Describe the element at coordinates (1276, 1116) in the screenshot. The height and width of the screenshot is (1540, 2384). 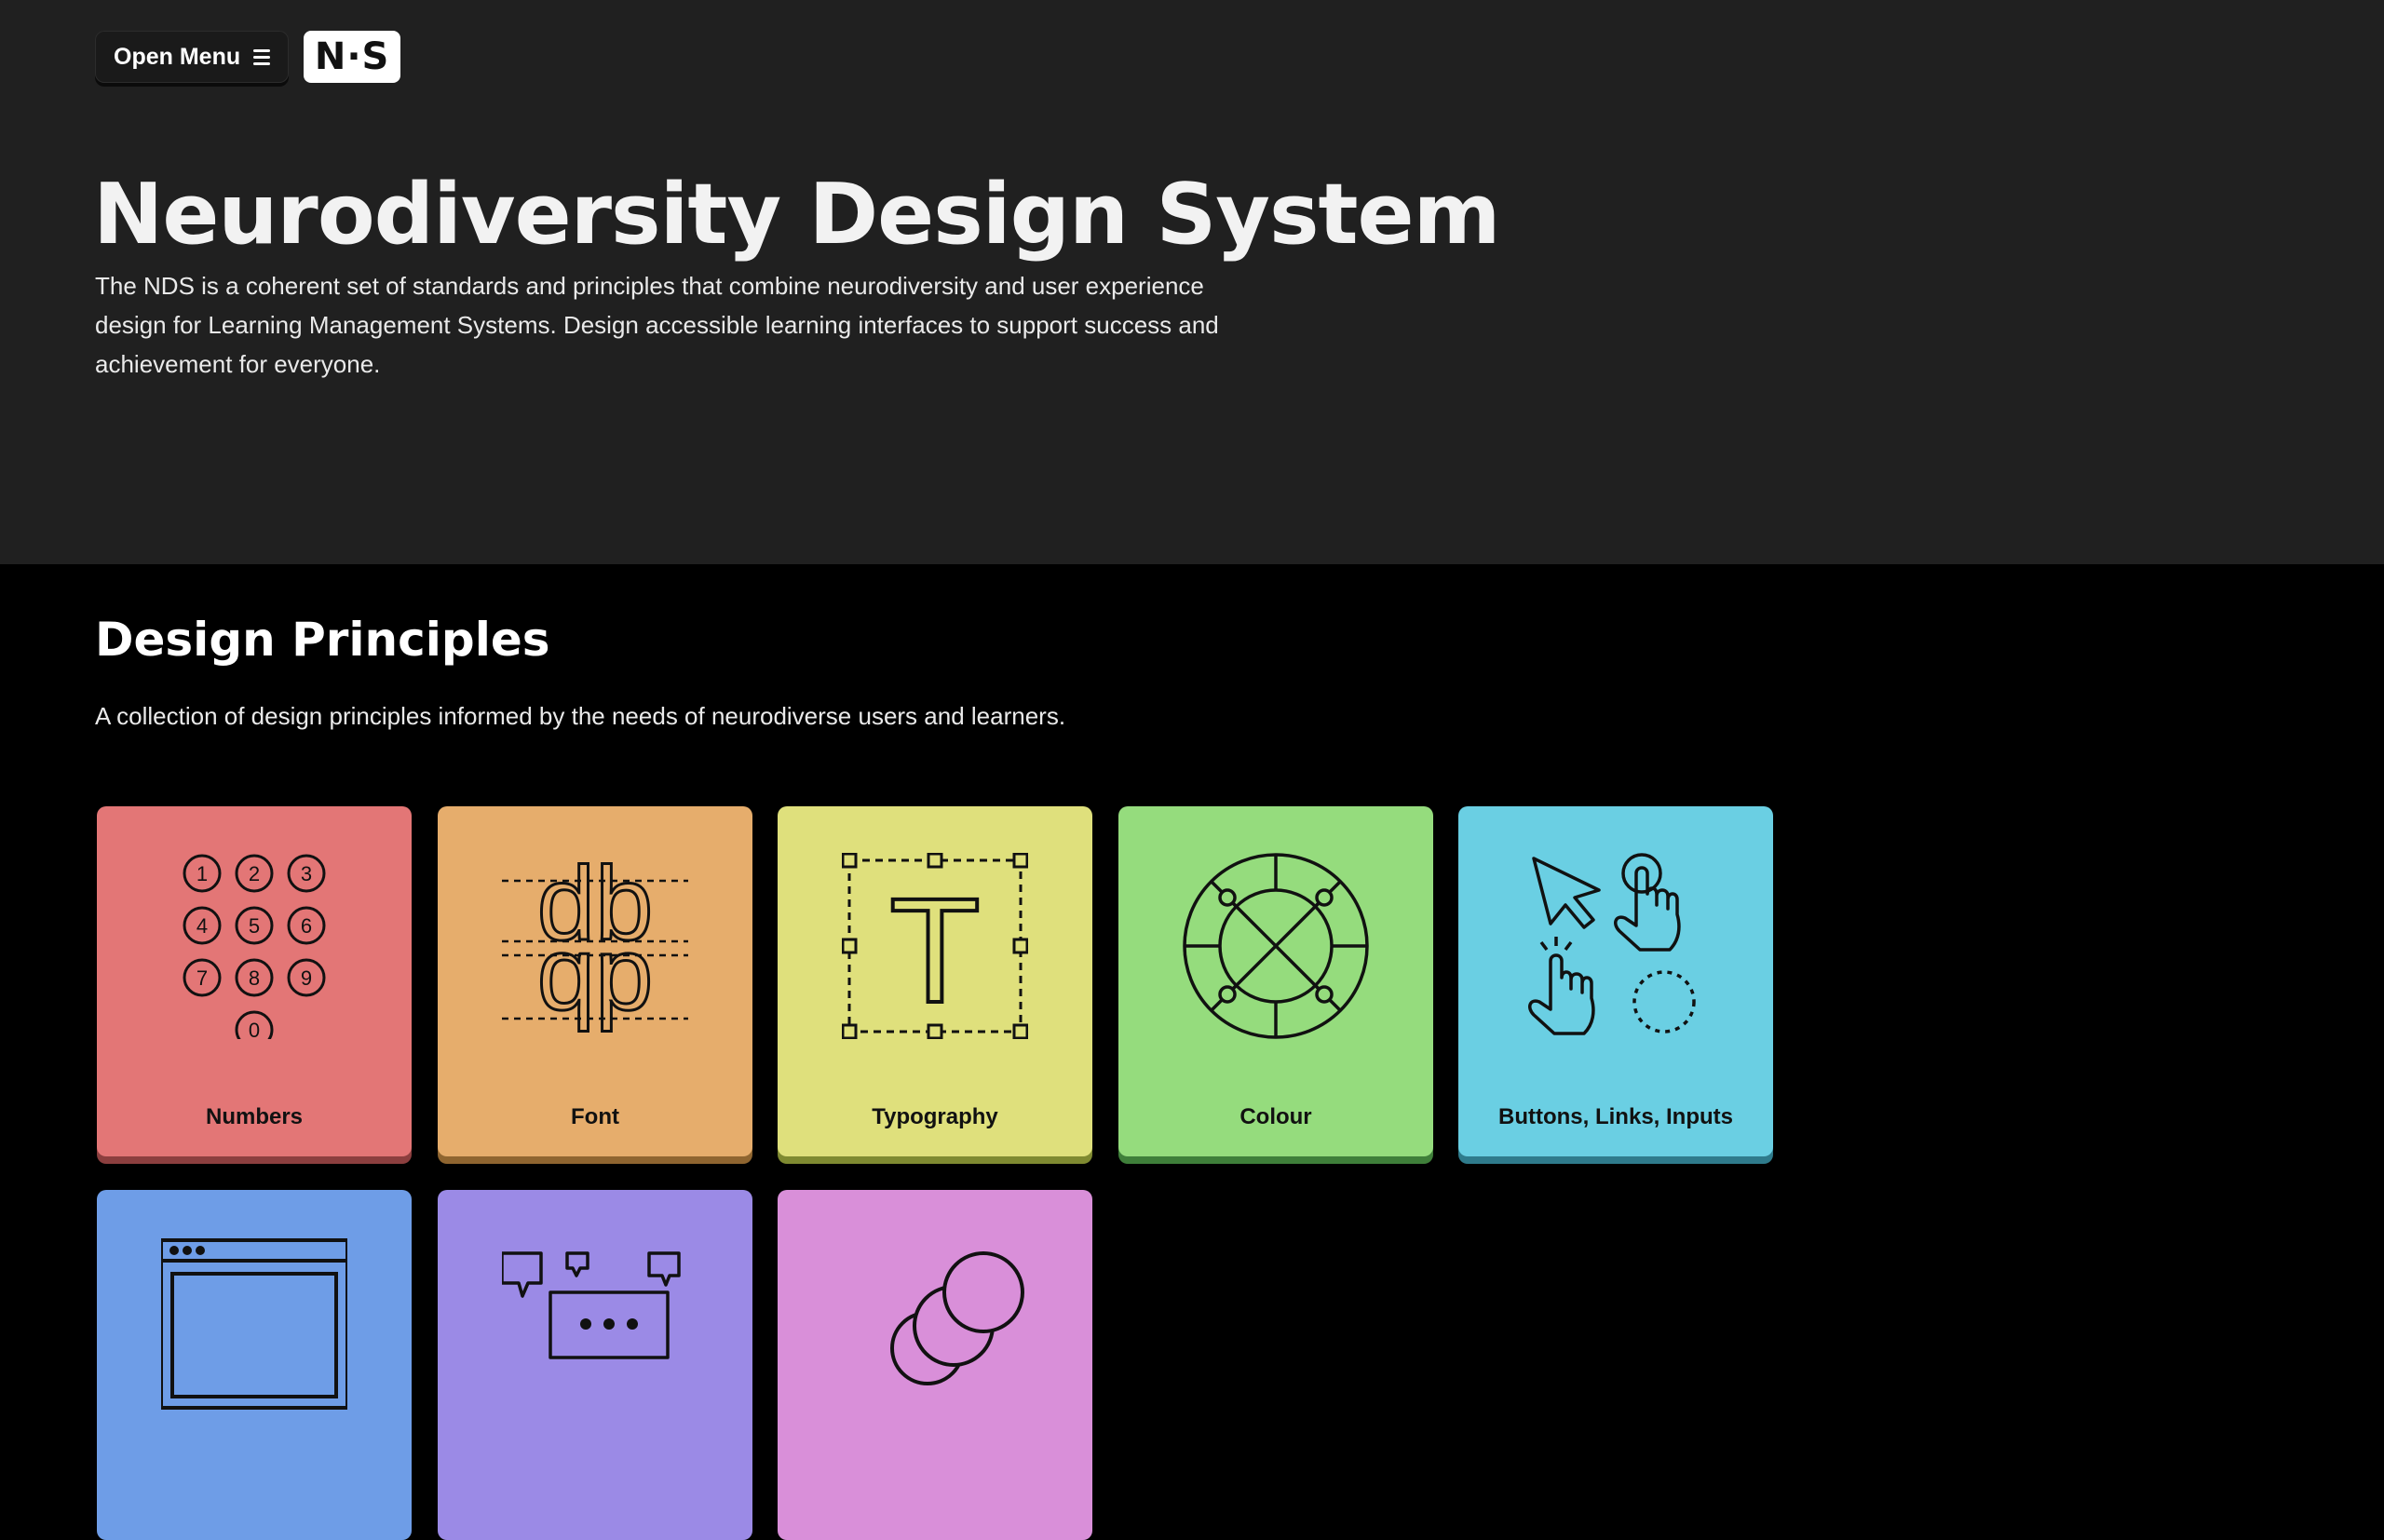
I see `card-label: Colour` at that location.